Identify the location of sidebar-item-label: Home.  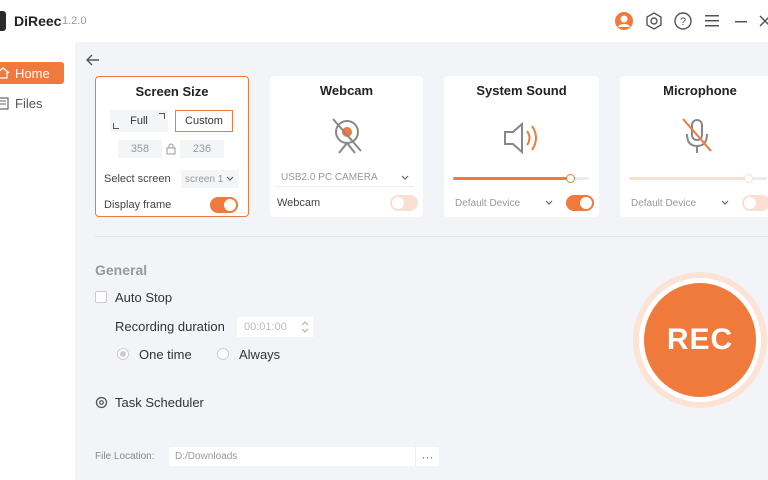
(32, 73).